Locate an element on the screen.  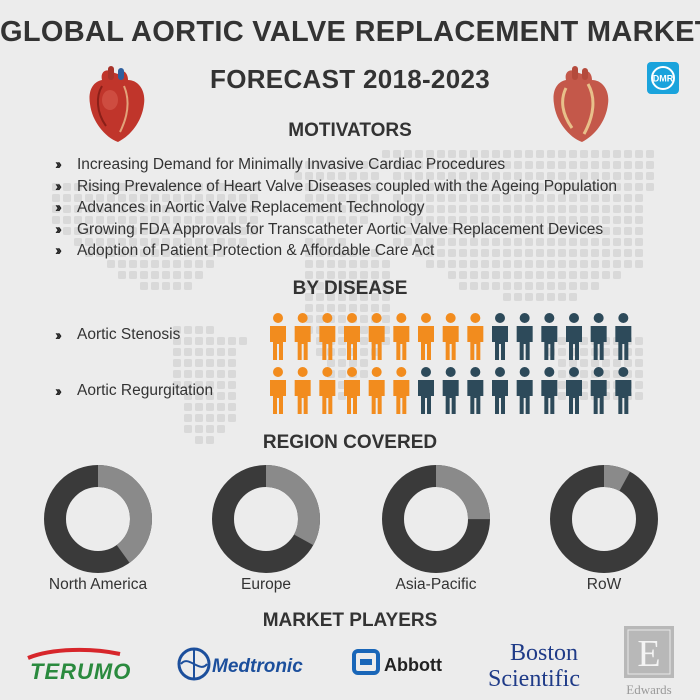
terumo-logo: TERUMO is located at coordinates (79, 665).